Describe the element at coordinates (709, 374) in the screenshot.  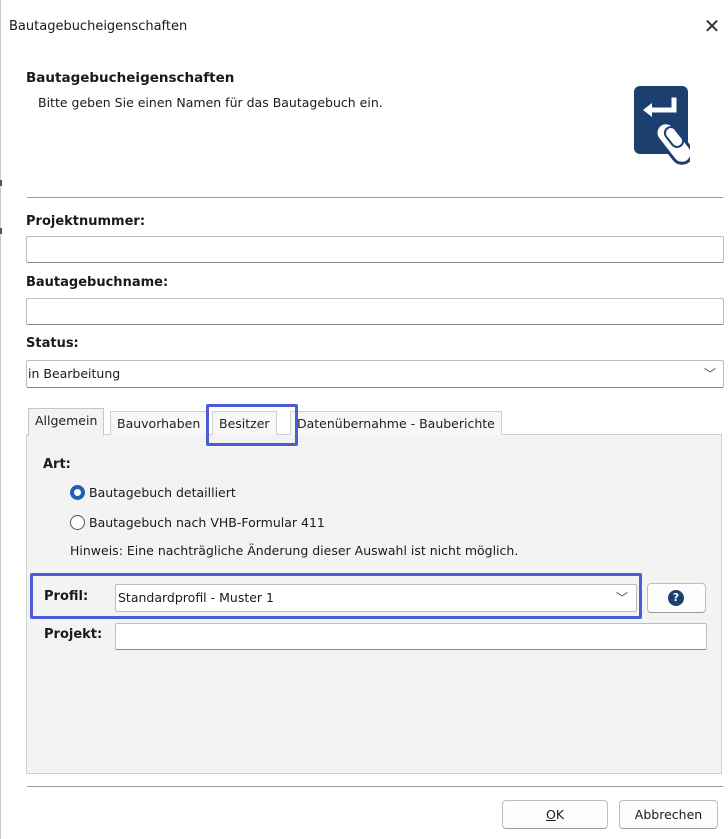
I see `chevron-down-icon: ﹀` at that location.